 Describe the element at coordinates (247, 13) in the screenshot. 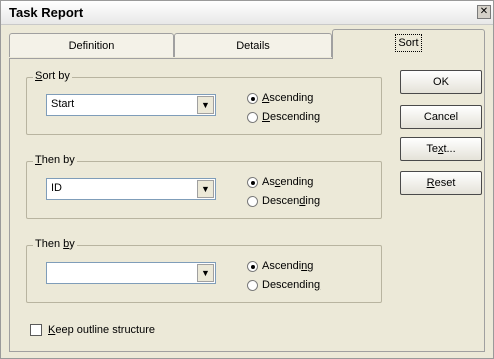

I see `title-bar: Task Report ✕` at that location.